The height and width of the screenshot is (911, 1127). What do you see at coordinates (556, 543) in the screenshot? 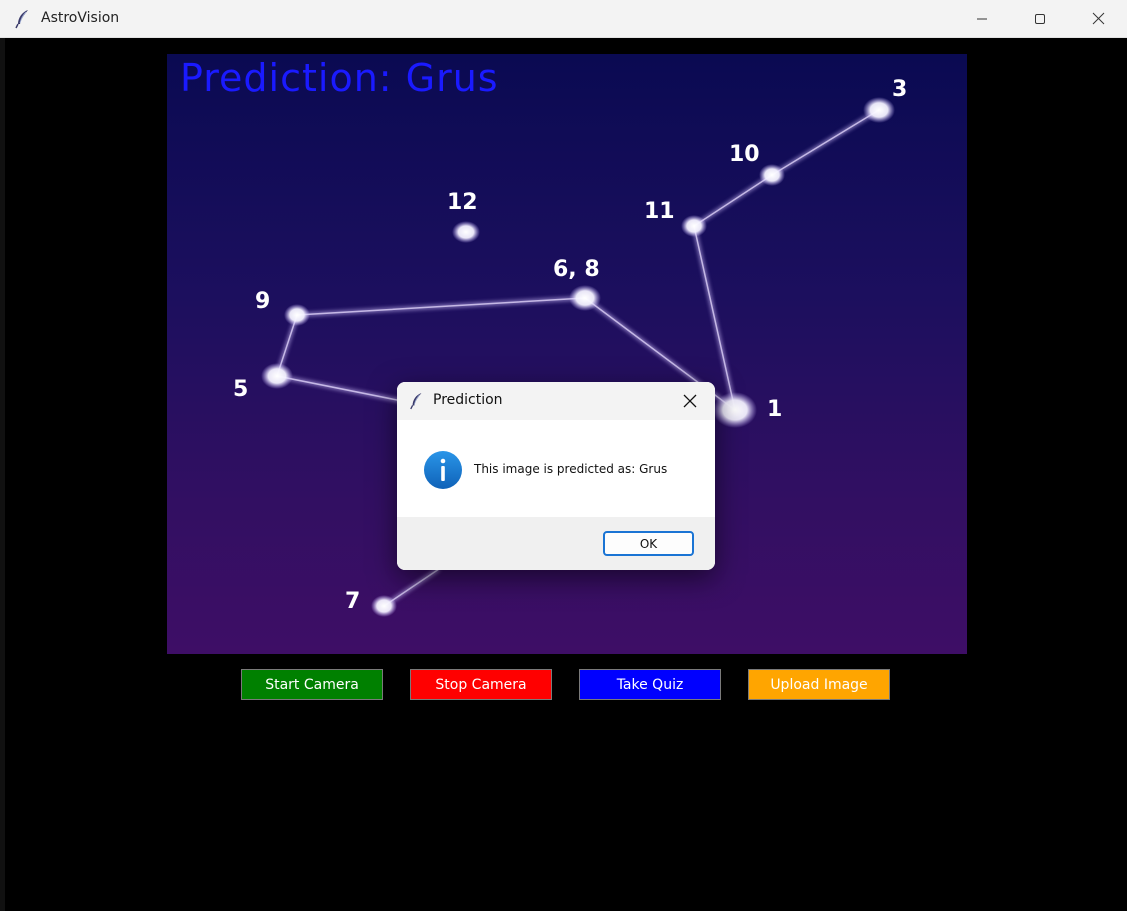
I see `dialog-footer: OK` at bounding box center [556, 543].